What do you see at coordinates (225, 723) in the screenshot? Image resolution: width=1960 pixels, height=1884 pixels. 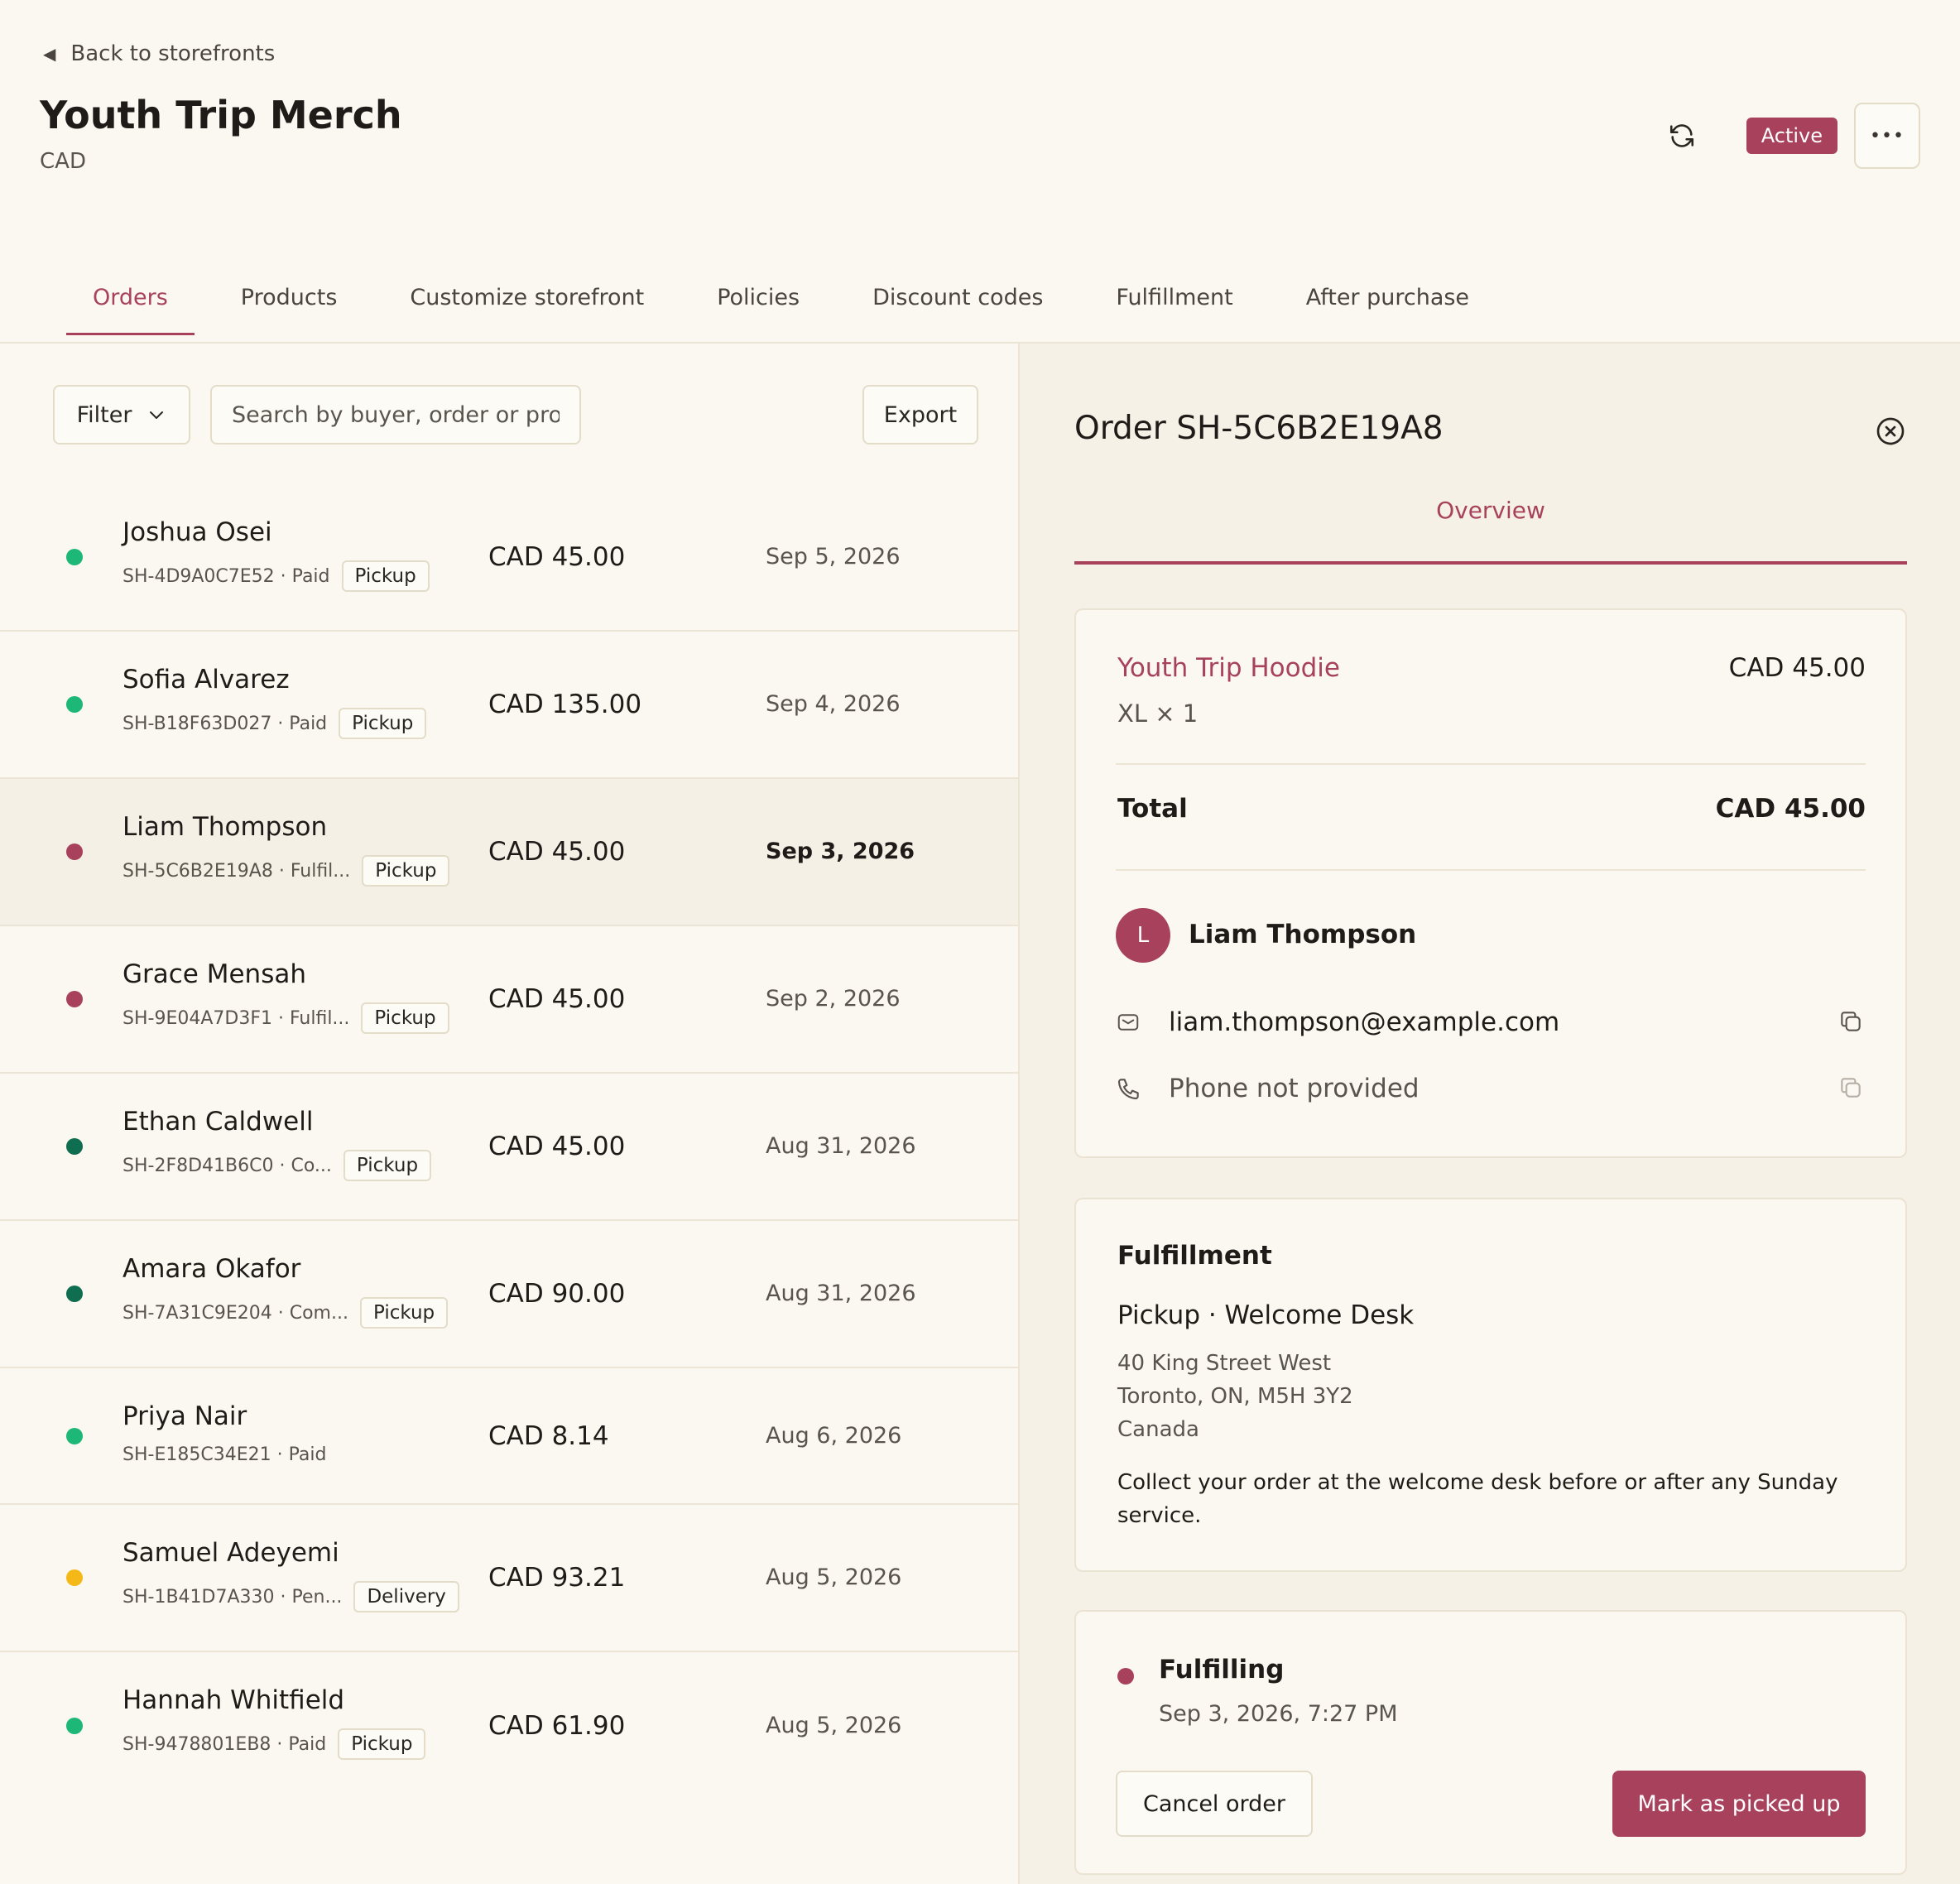 I see `order-meta: SH-B18F63D027 · Paid` at bounding box center [225, 723].